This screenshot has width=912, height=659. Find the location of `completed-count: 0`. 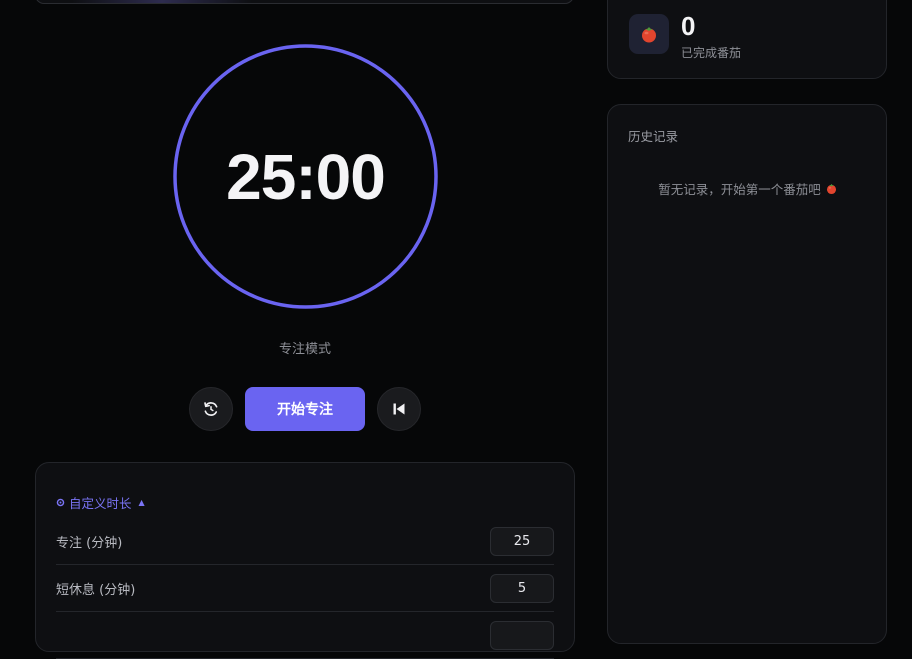

completed-count: 0 is located at coordinates (688, 26).